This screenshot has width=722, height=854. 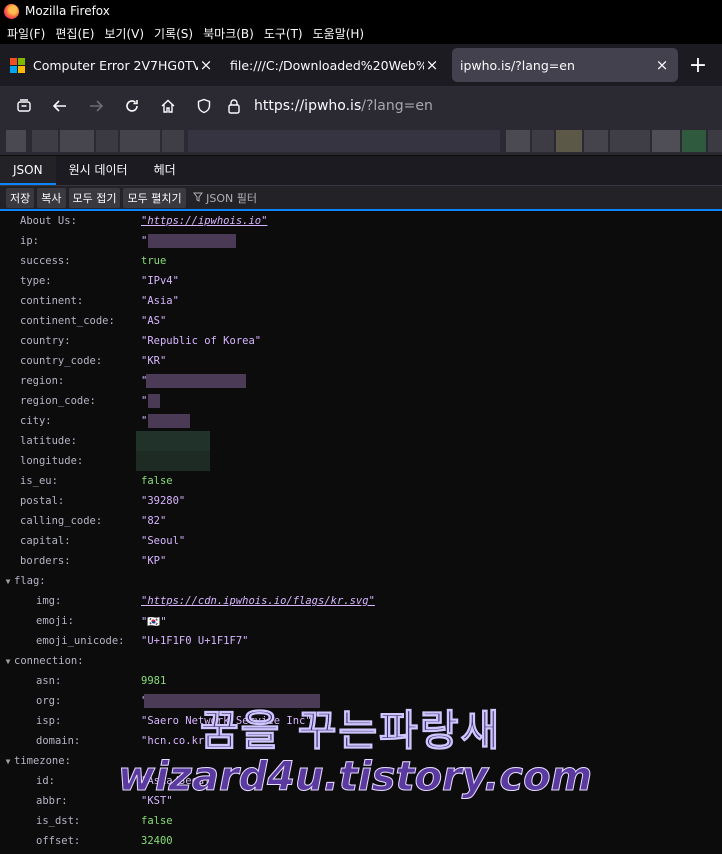 I want to click on json-row: offset: 32400, so click(x=361, y=841).